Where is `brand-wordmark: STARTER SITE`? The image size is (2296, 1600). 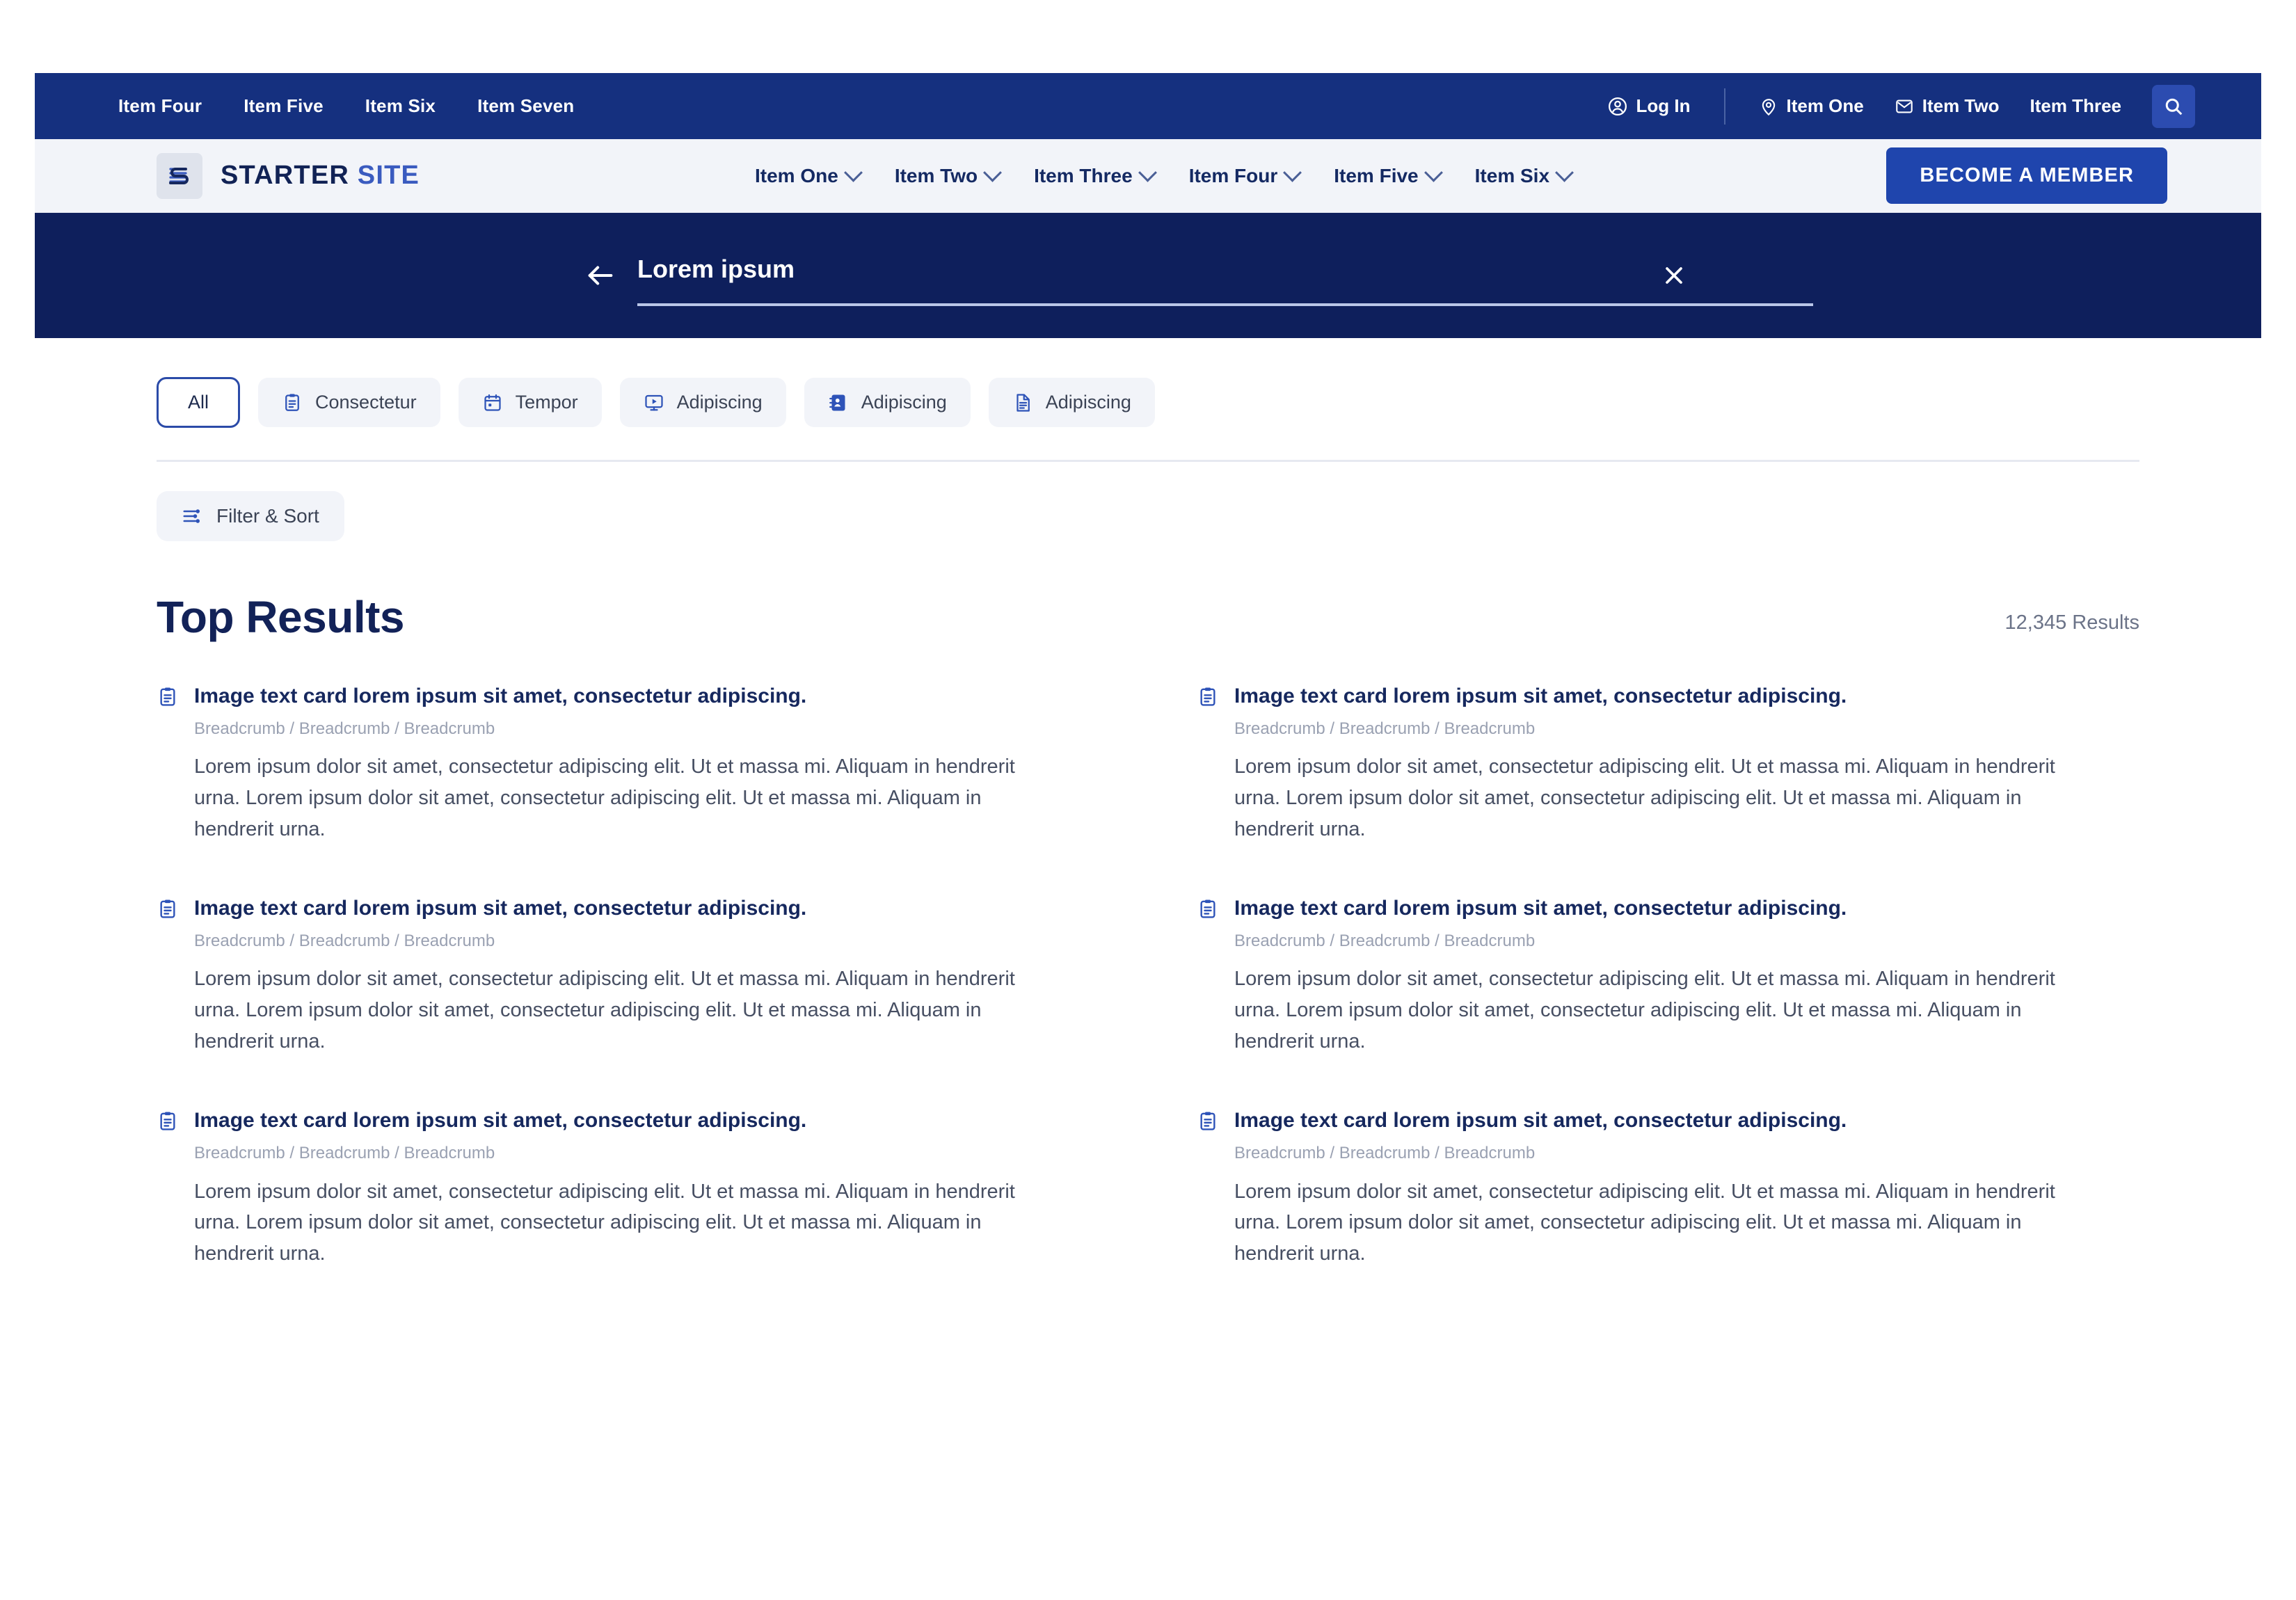 brand-wordmark: STARTER SITE is located at coordinates (321, 176).